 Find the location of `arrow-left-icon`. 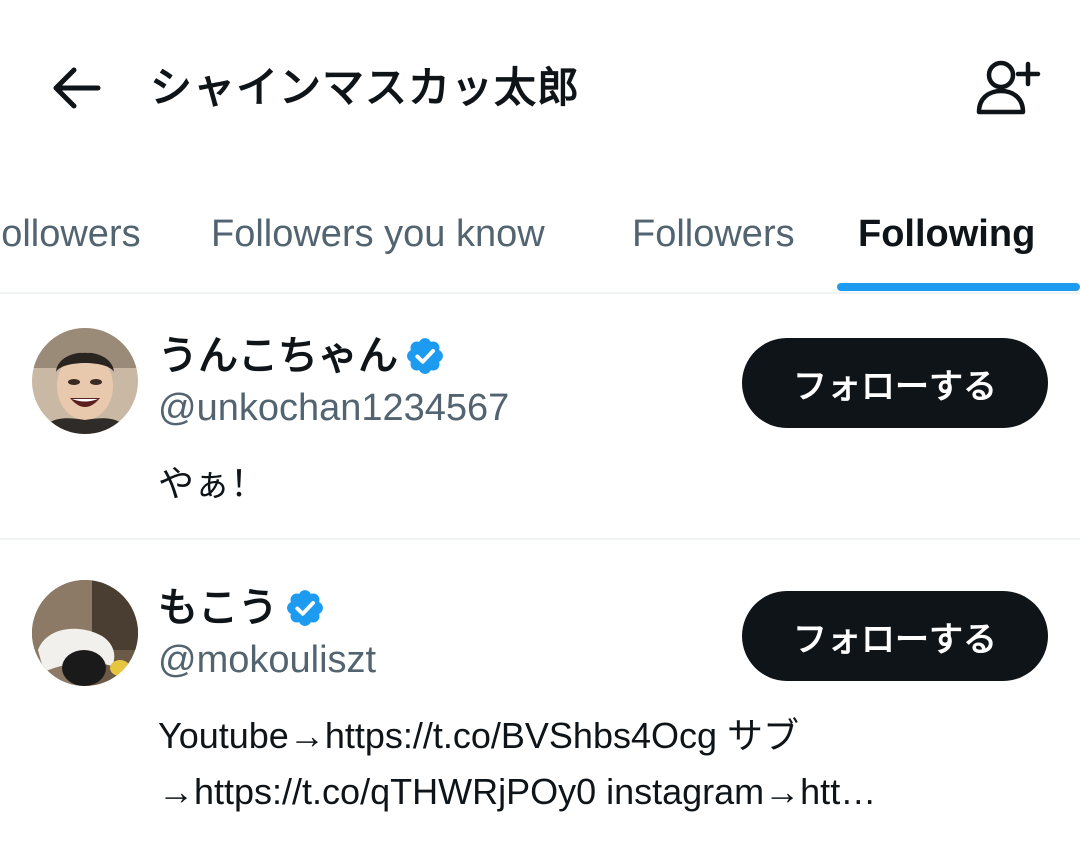

arrow-left-icon is located at coordinates (77, 88).